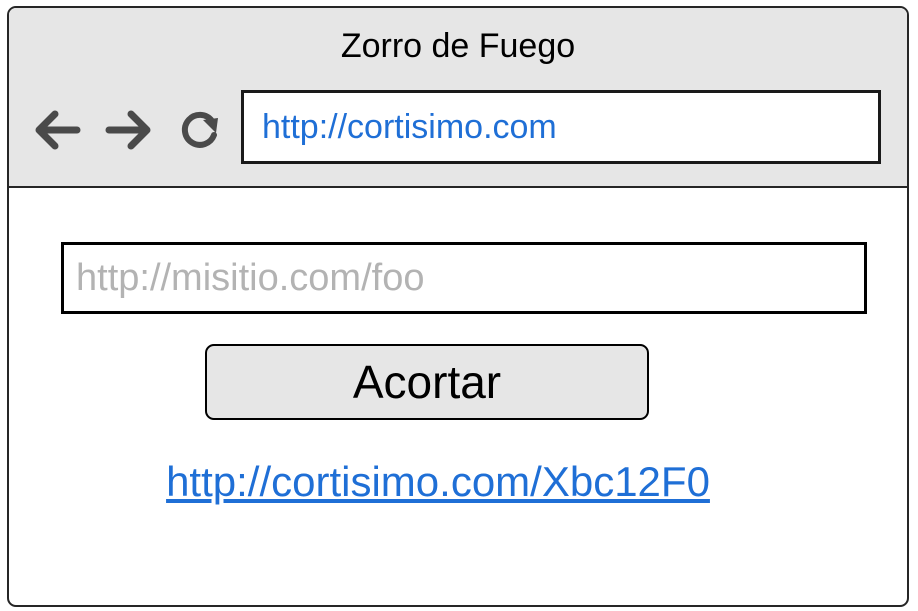 The width and height of the screenshot is (918, 611). What do you see at coordinates (464, 278) in the screenshot?
I see `long-url-input` at bounding box center [464, 278].